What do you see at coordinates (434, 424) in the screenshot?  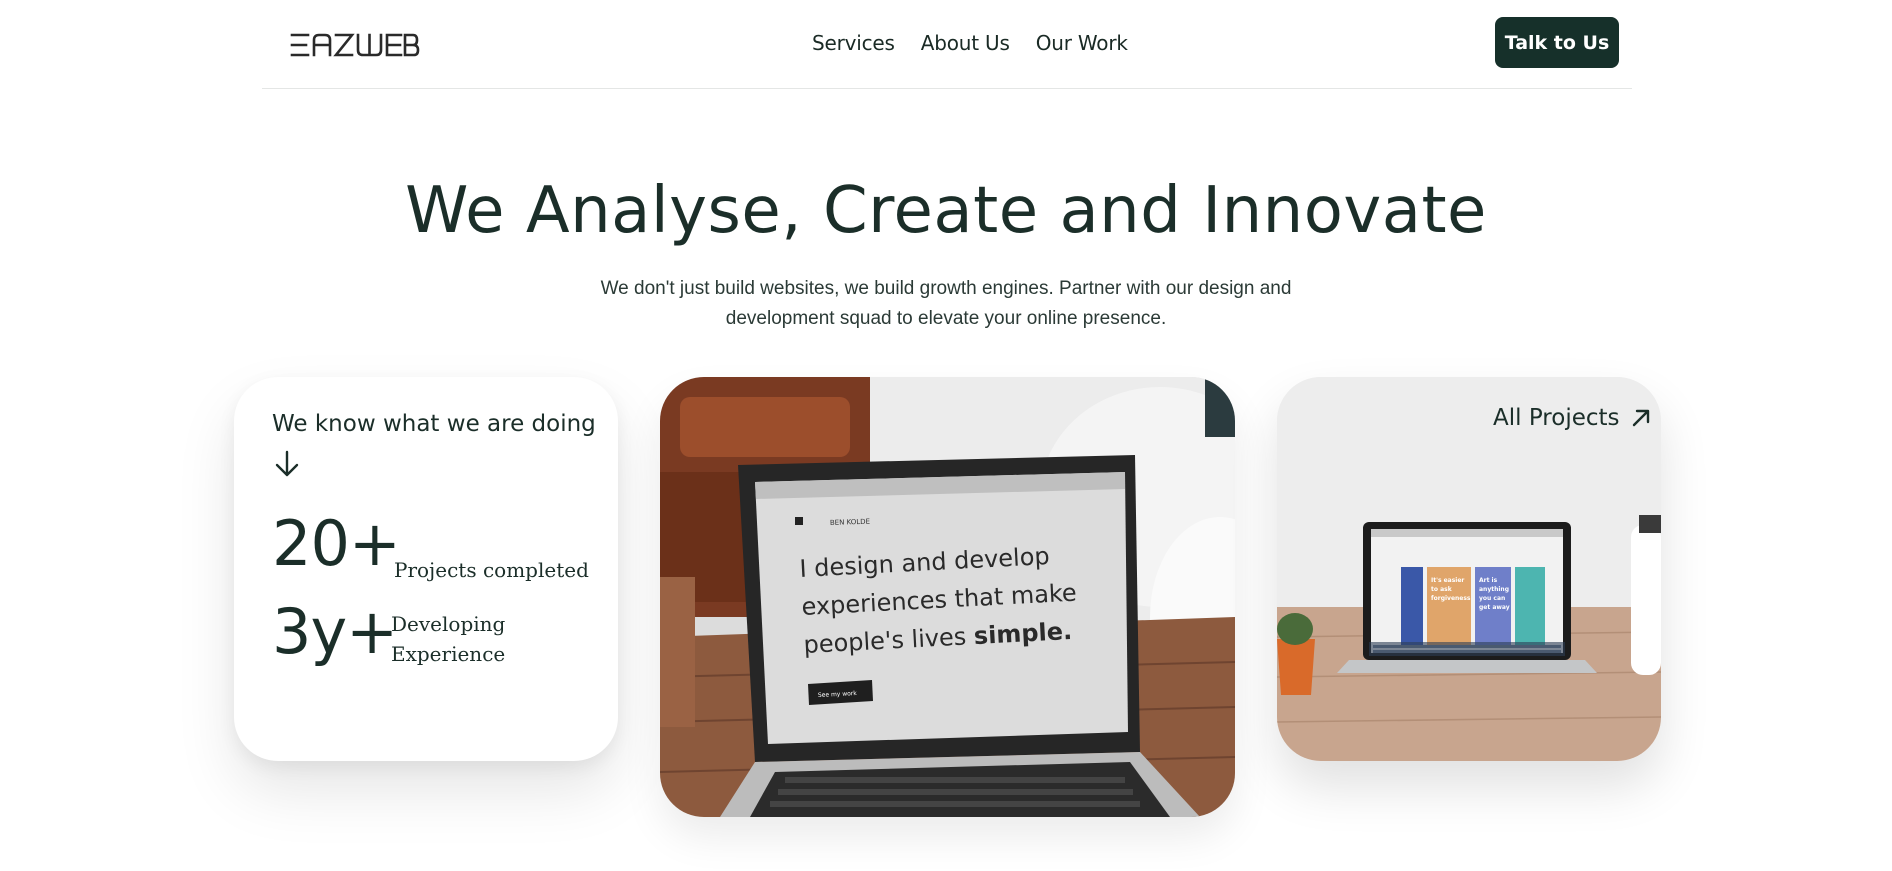 I see `stats-heading: We know what we are doing` at bounding box center [434, 424].